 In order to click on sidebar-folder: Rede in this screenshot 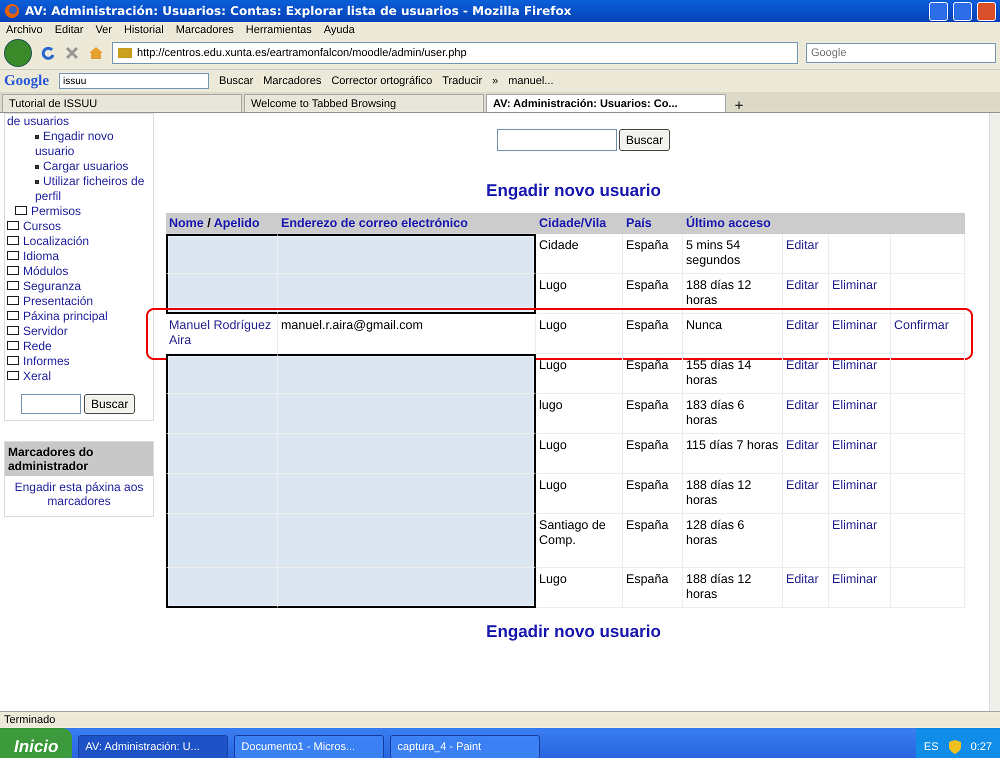, I will do `click(79, 346)`.